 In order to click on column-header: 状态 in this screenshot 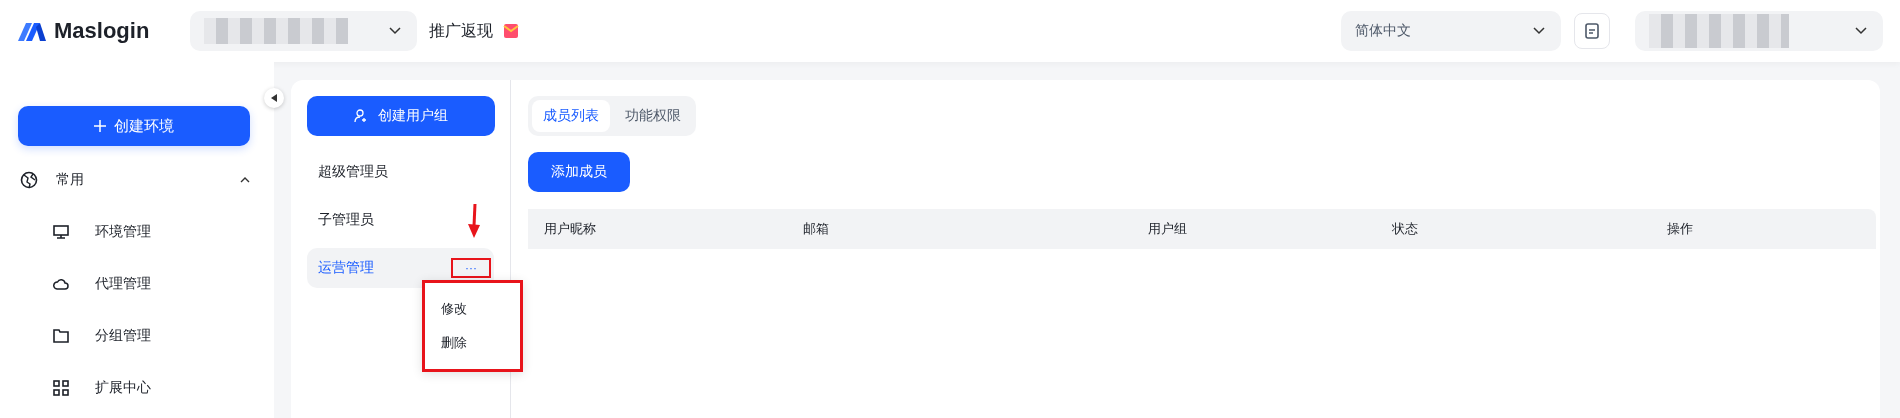, I will do `click(1405, 229)`.